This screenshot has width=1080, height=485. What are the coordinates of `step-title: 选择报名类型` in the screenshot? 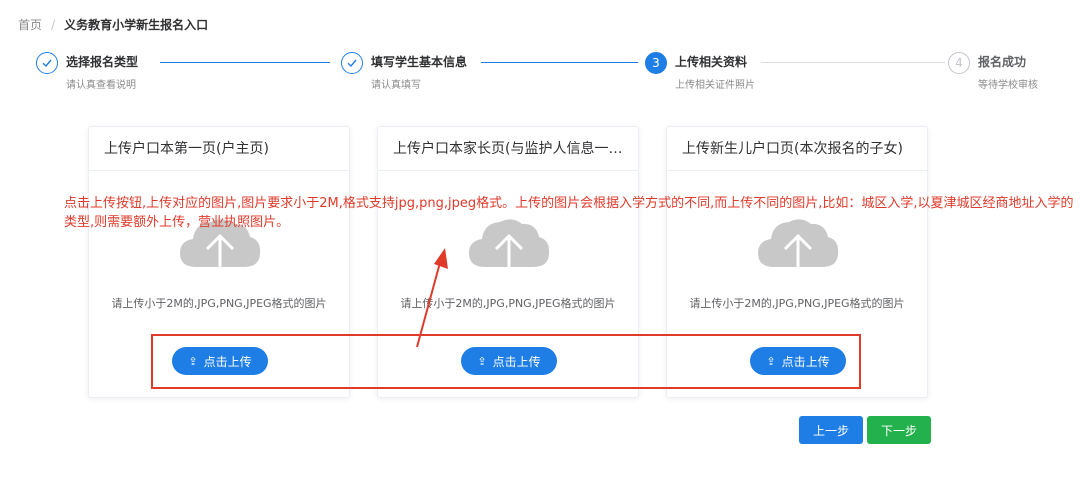 It's located at (102, 62).